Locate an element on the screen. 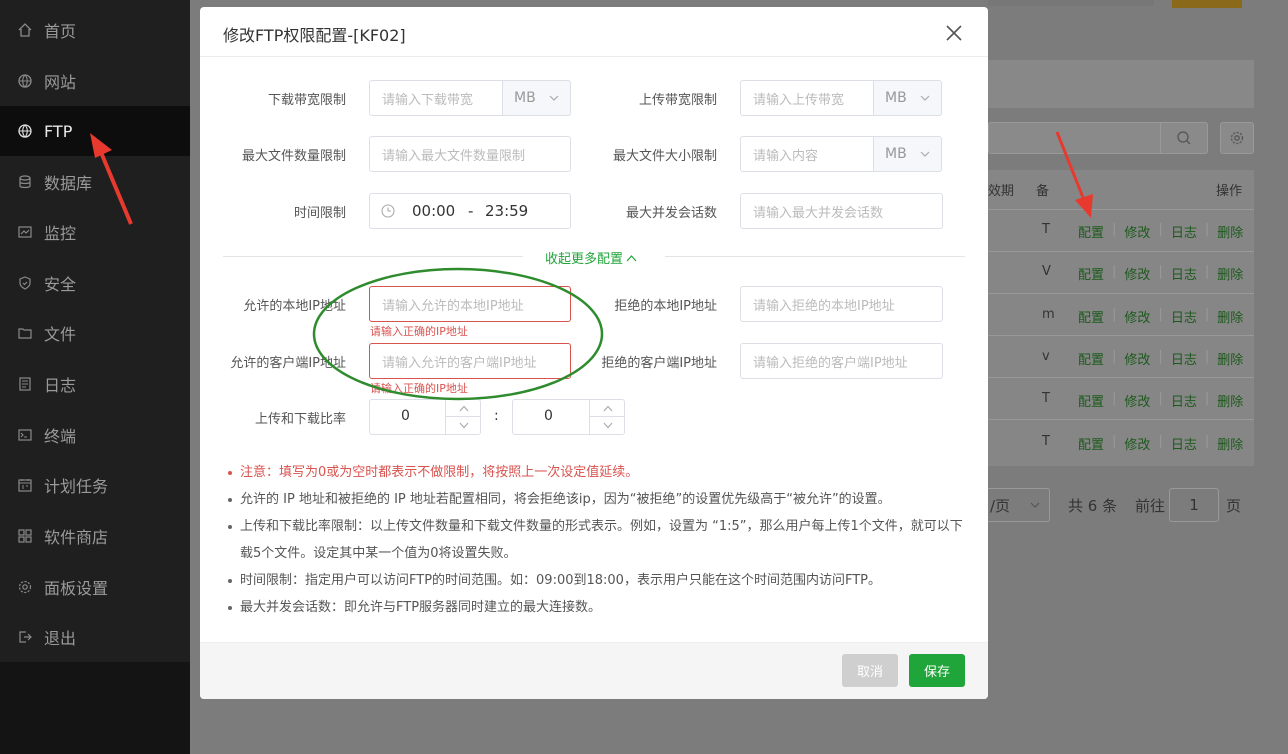 This screenshot has height=754, width=1288. goto-label: 前往 is located at coordinates (1150, 506).